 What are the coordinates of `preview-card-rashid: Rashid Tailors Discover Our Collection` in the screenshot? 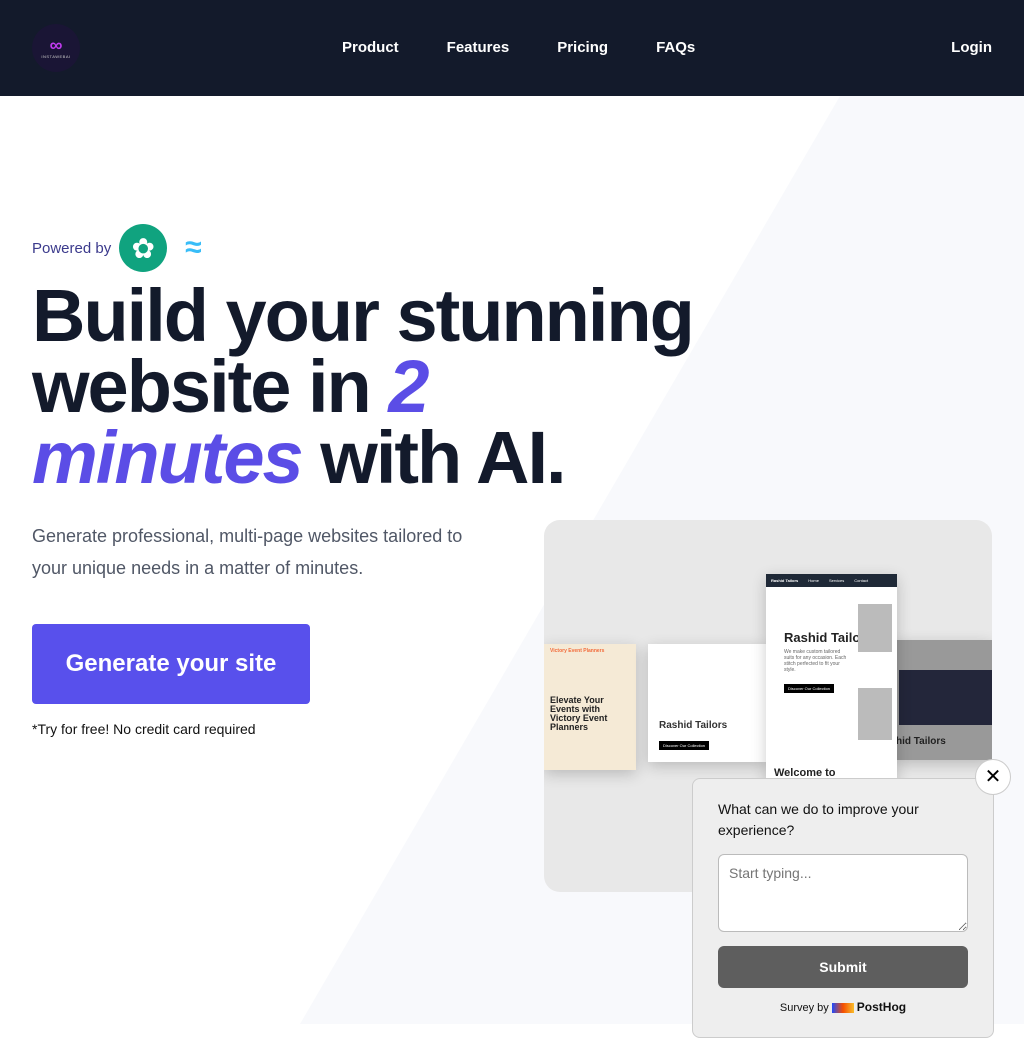 It's located at (708, 703).